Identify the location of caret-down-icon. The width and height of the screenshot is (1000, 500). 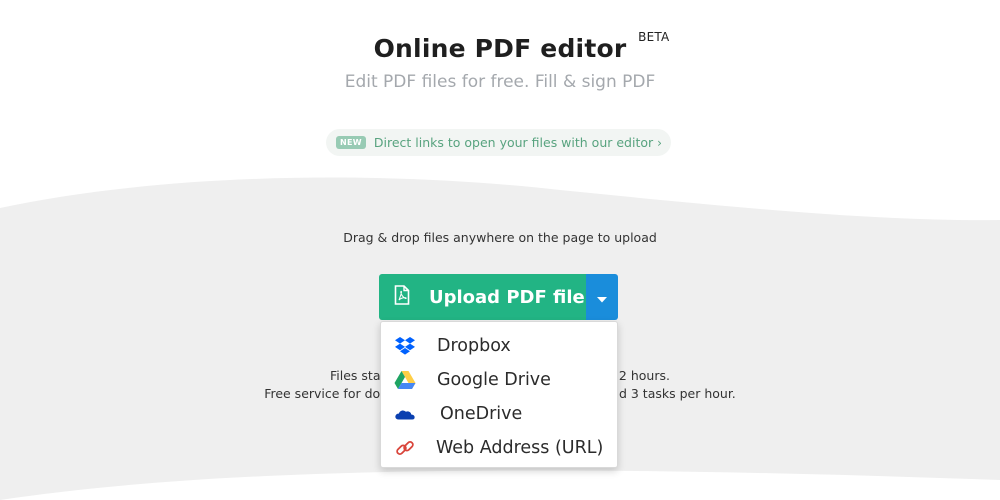
(602, 297).